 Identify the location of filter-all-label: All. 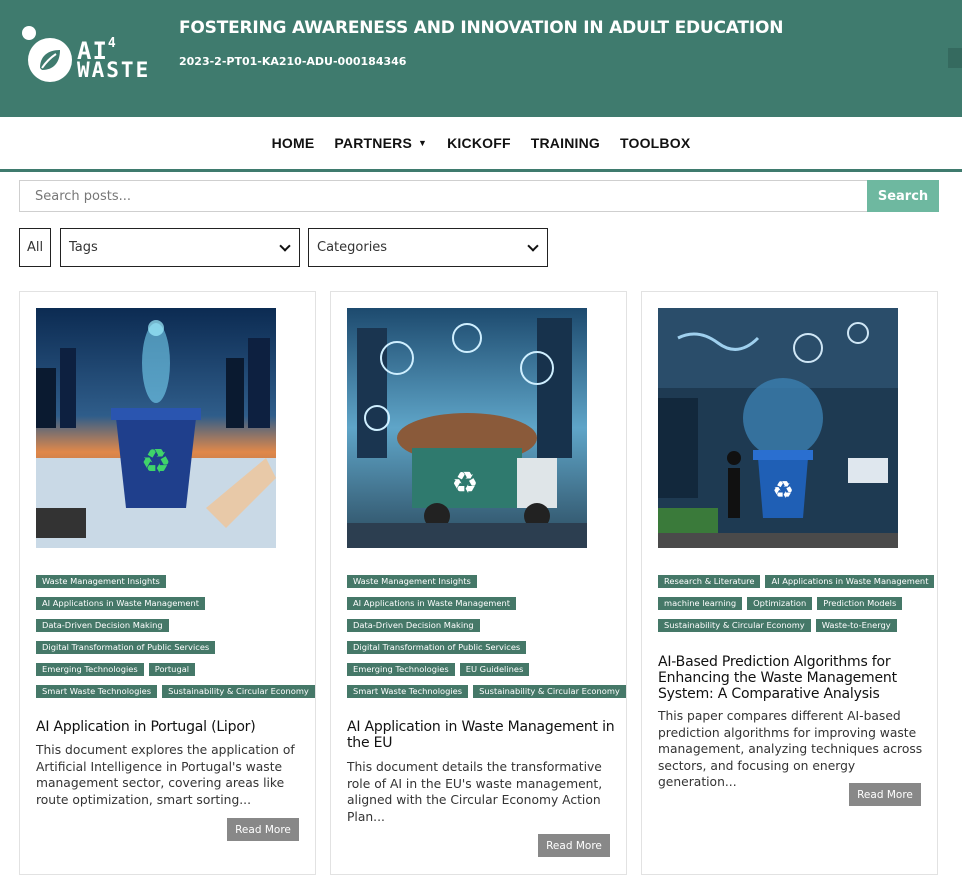
(35, 247).